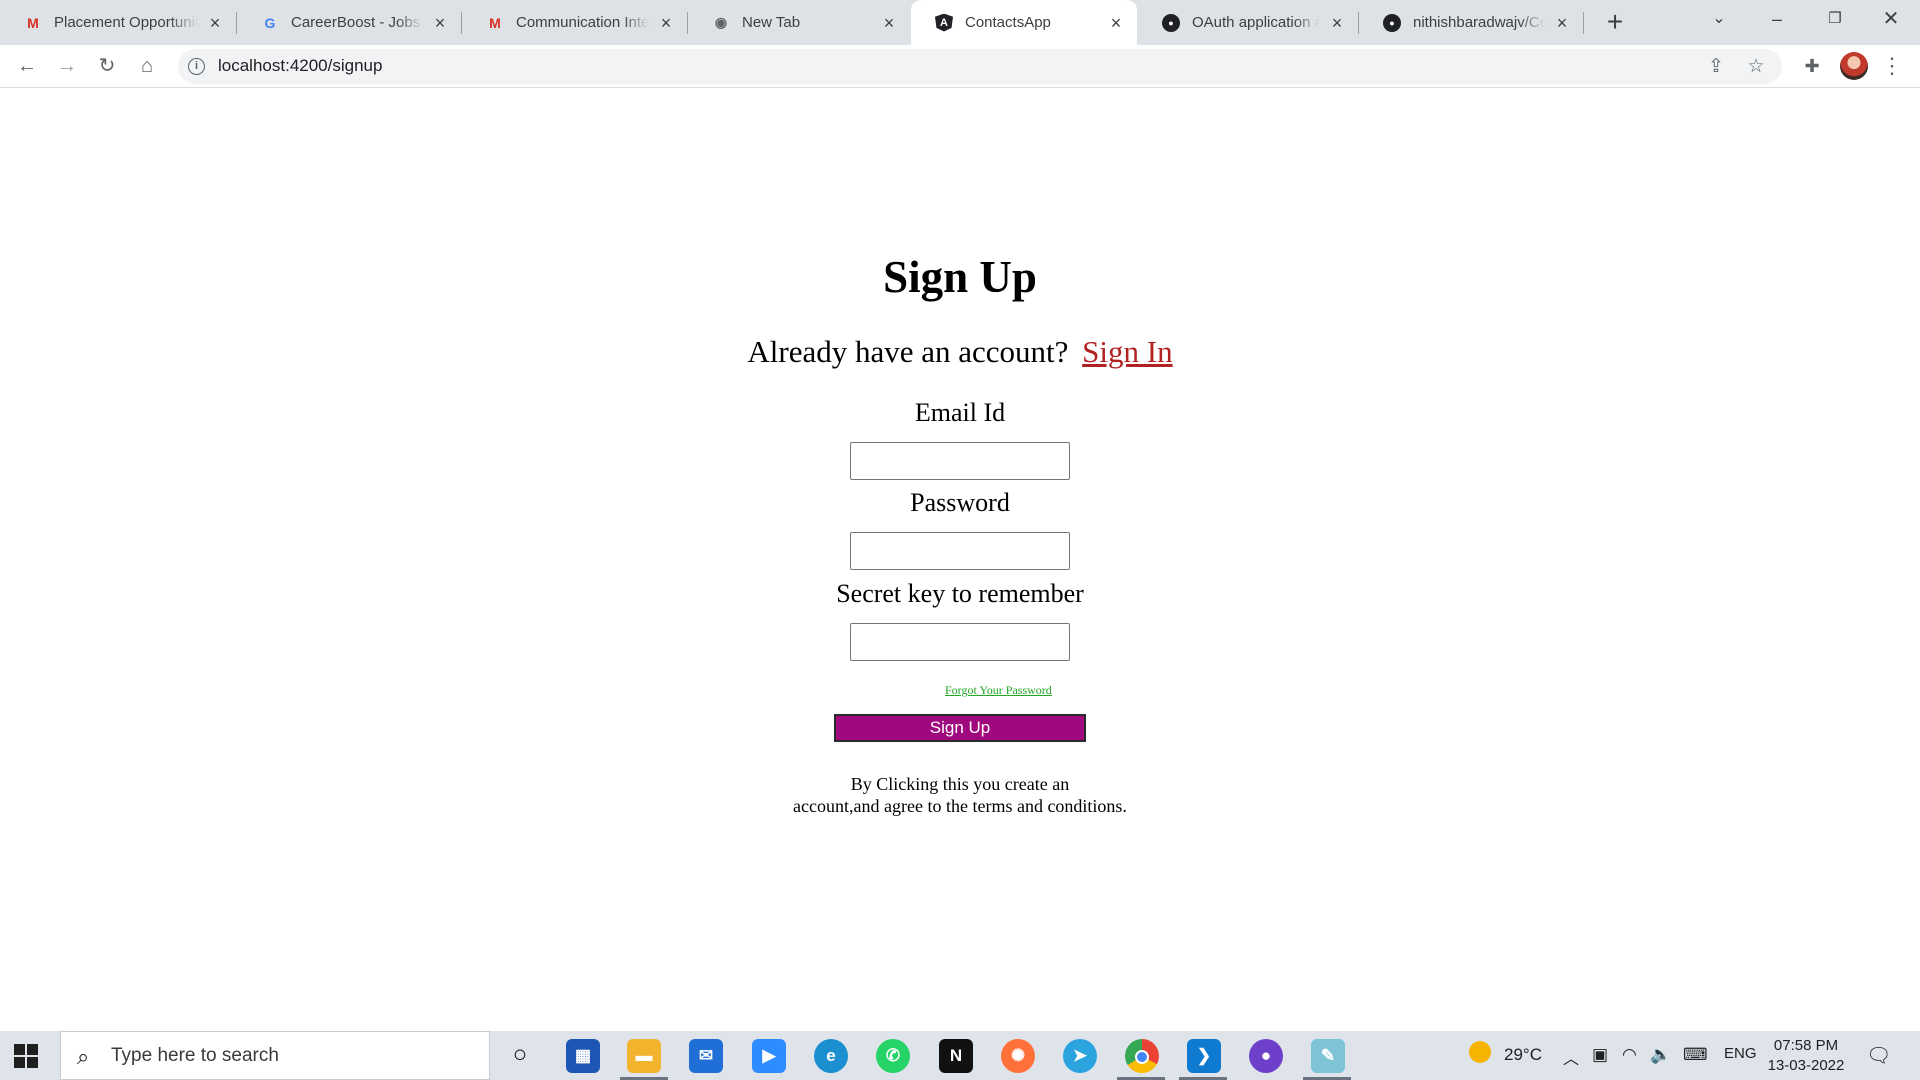 This screenshot has height=1080, width=1920. What do you see at coordinates (960, 412) in the screenshot?
I see `email-label: Email Id` at bounding box center [960, 412].